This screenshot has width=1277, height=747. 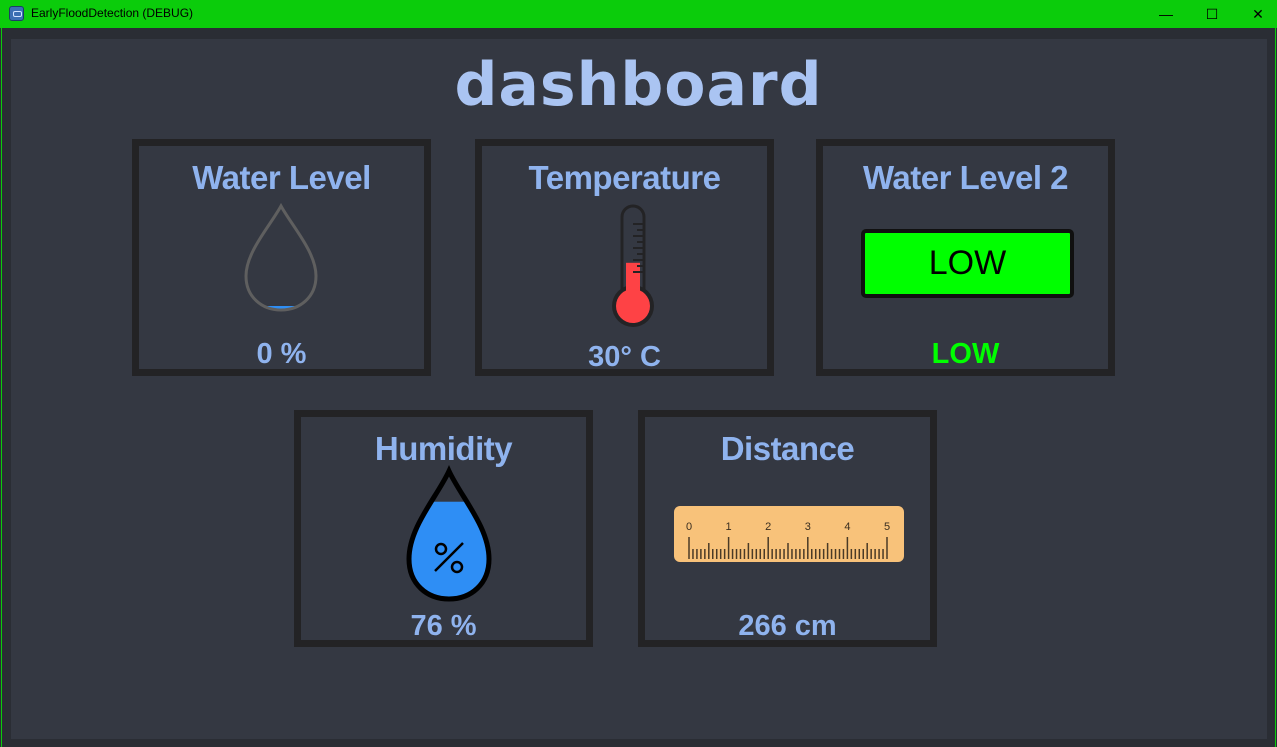 I want to click on water-level-2-card: Water Level 2 LOW LOW, so click(x=965, y=257).